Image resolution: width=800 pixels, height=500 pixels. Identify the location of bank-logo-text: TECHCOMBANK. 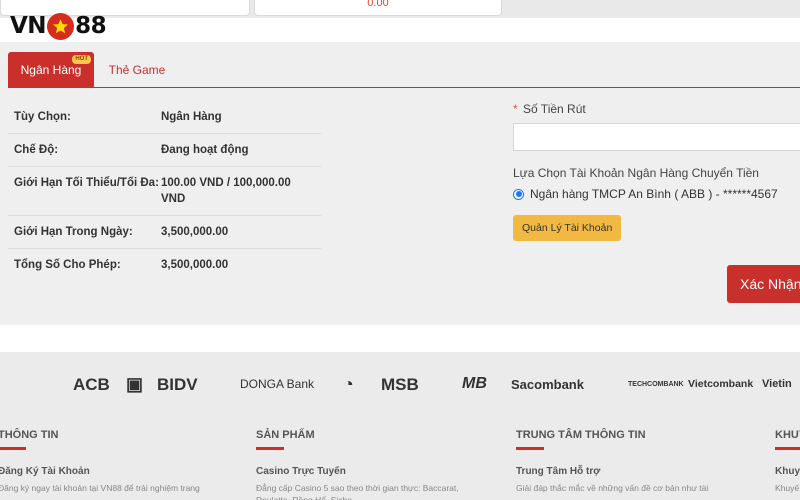
(656, 384).